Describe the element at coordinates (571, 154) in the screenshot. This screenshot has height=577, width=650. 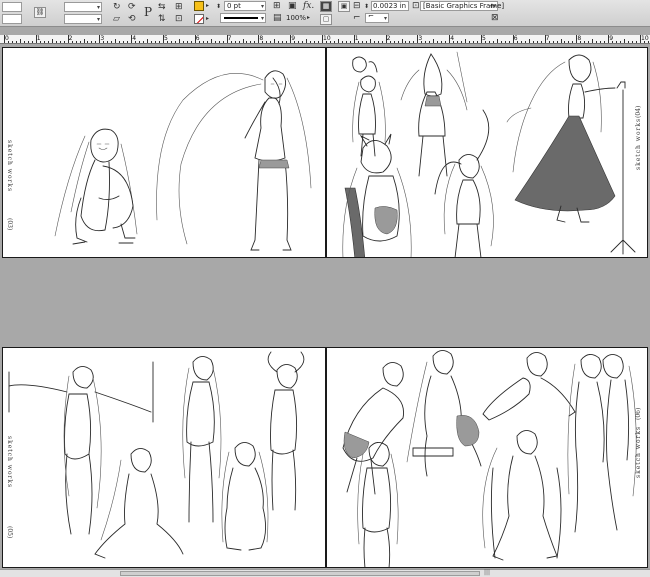
I see `sketch-figure-dress-microphone` at that location.